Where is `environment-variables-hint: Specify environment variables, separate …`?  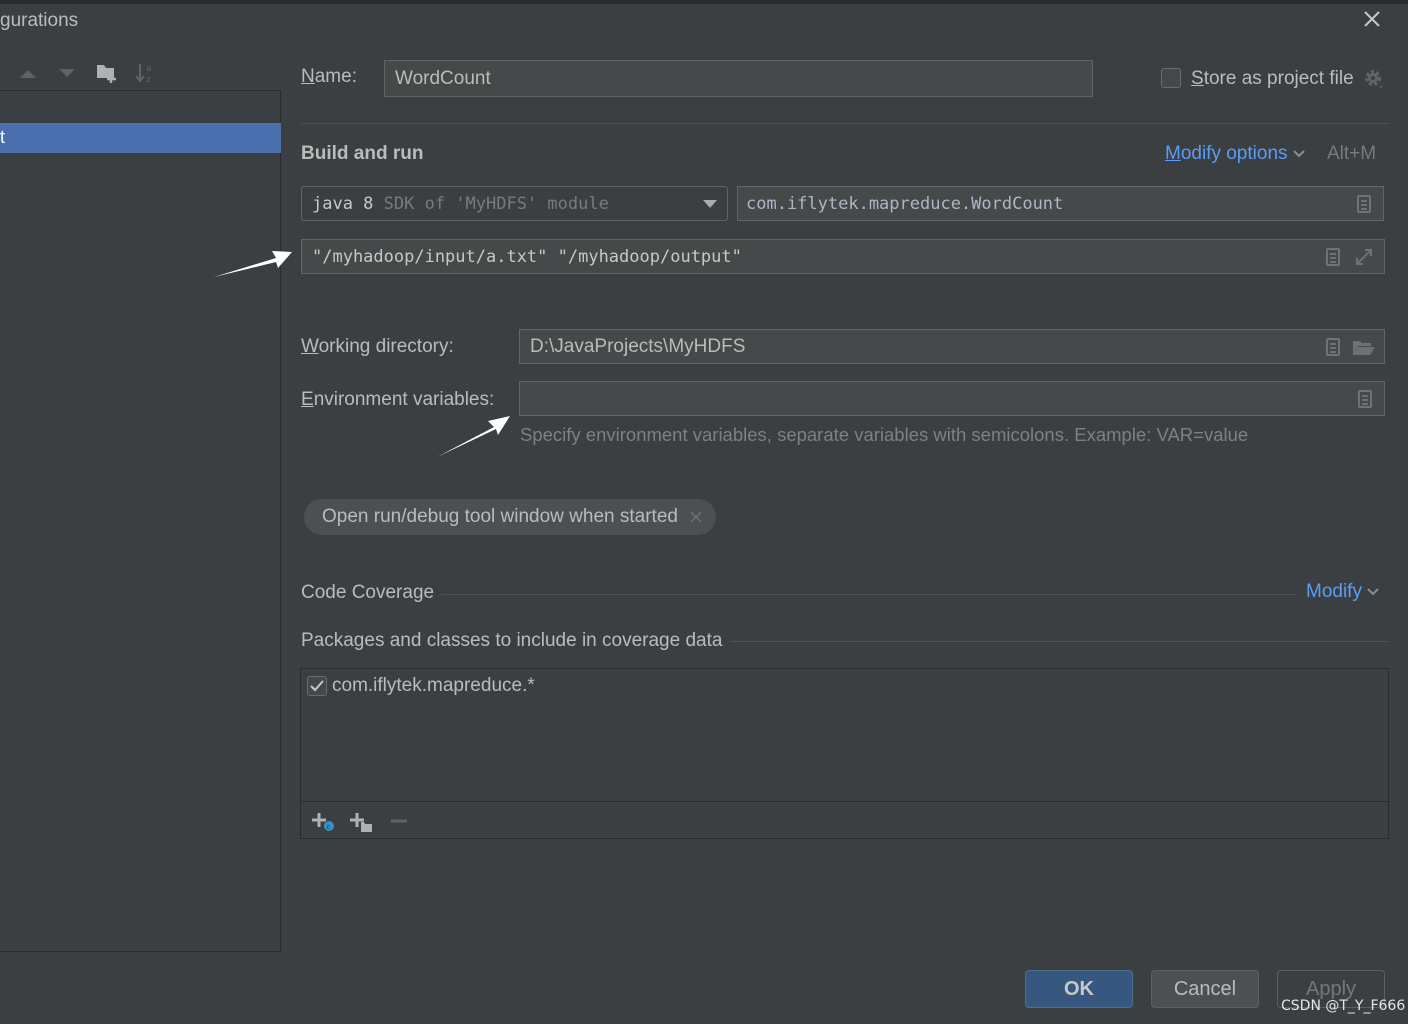
environment-variables-hint: Specify environment variables, separate … is located at coordinates (884, 434).